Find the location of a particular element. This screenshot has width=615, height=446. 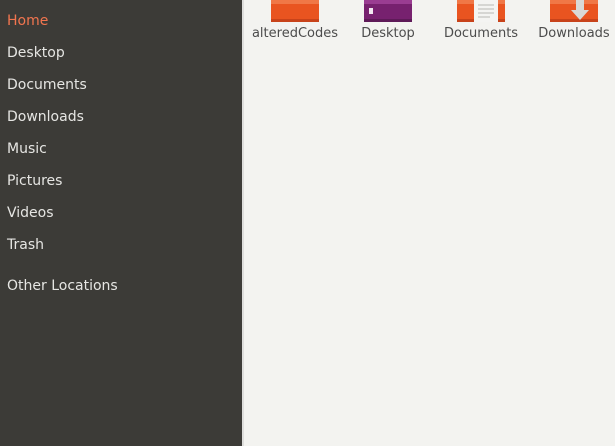

sidebar-item-music: Music is located at coordinates (121, 149).